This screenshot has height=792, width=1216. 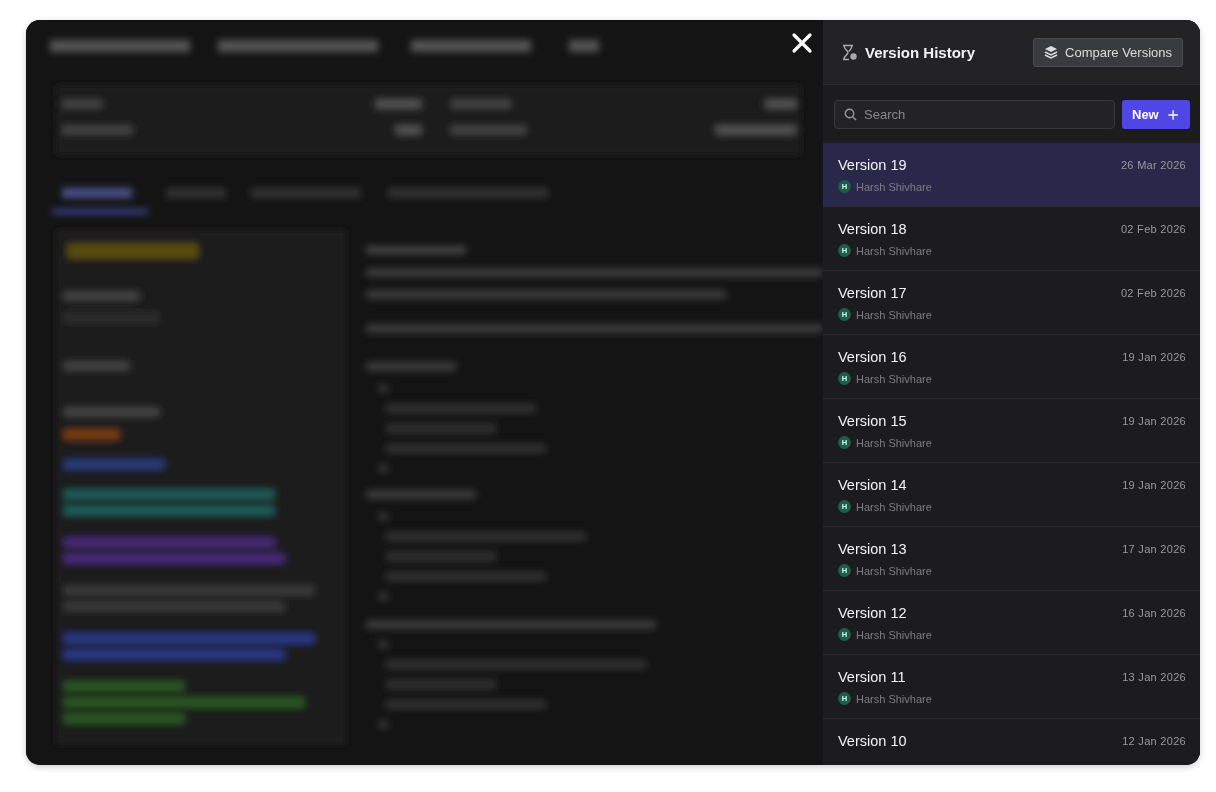 I want to click on search-field: Search, so click(x=974, y=114).